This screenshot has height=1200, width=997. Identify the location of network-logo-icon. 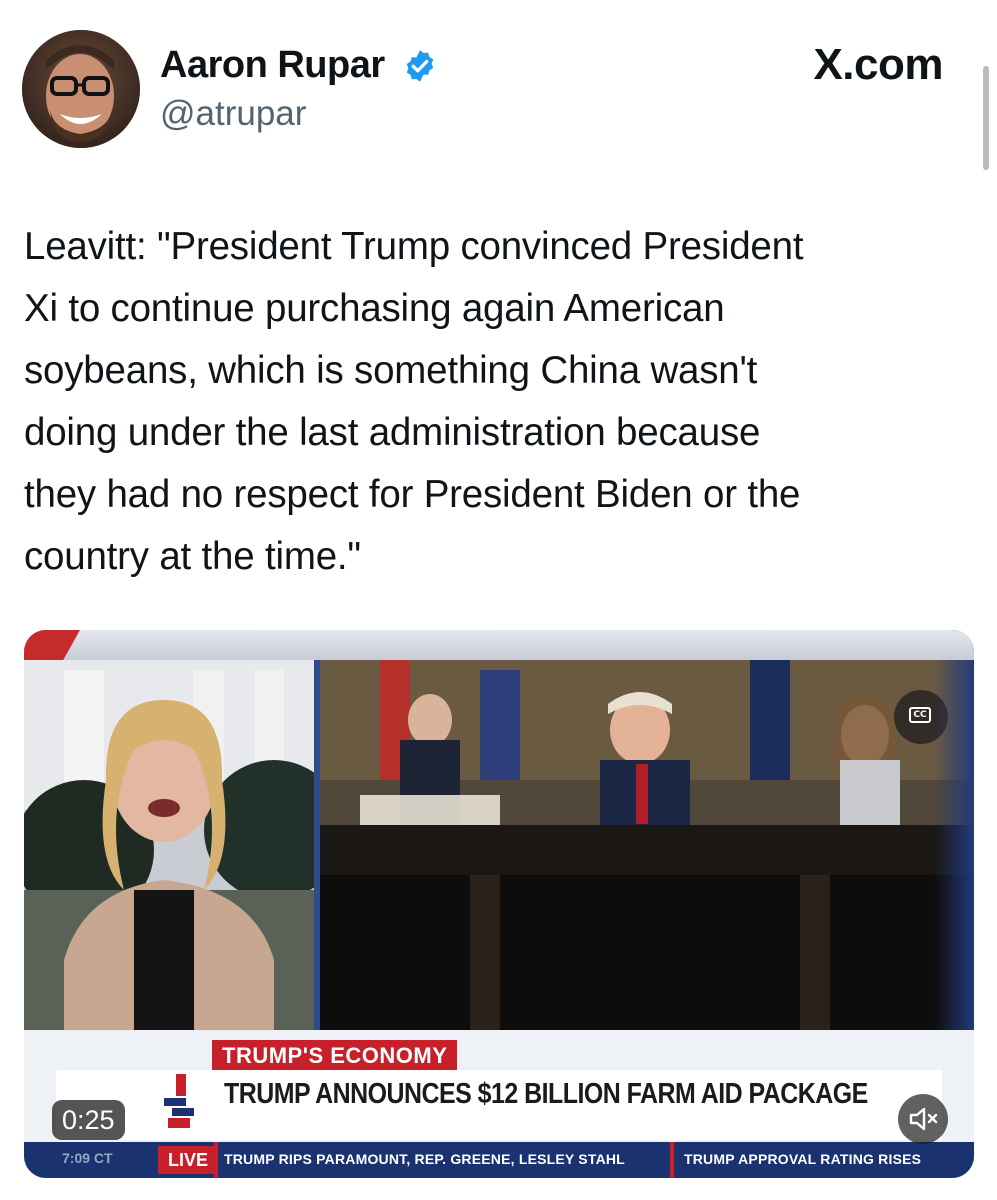
(179, 1101).